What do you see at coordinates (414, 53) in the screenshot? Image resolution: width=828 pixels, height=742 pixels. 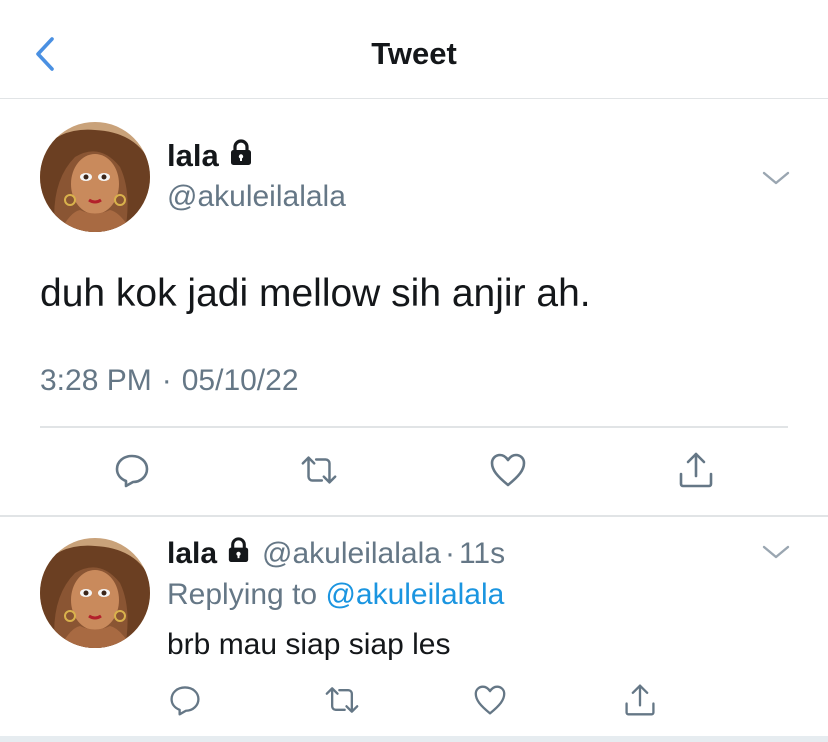 I see `page-title: Tweet` at bounding box center [414, 53].